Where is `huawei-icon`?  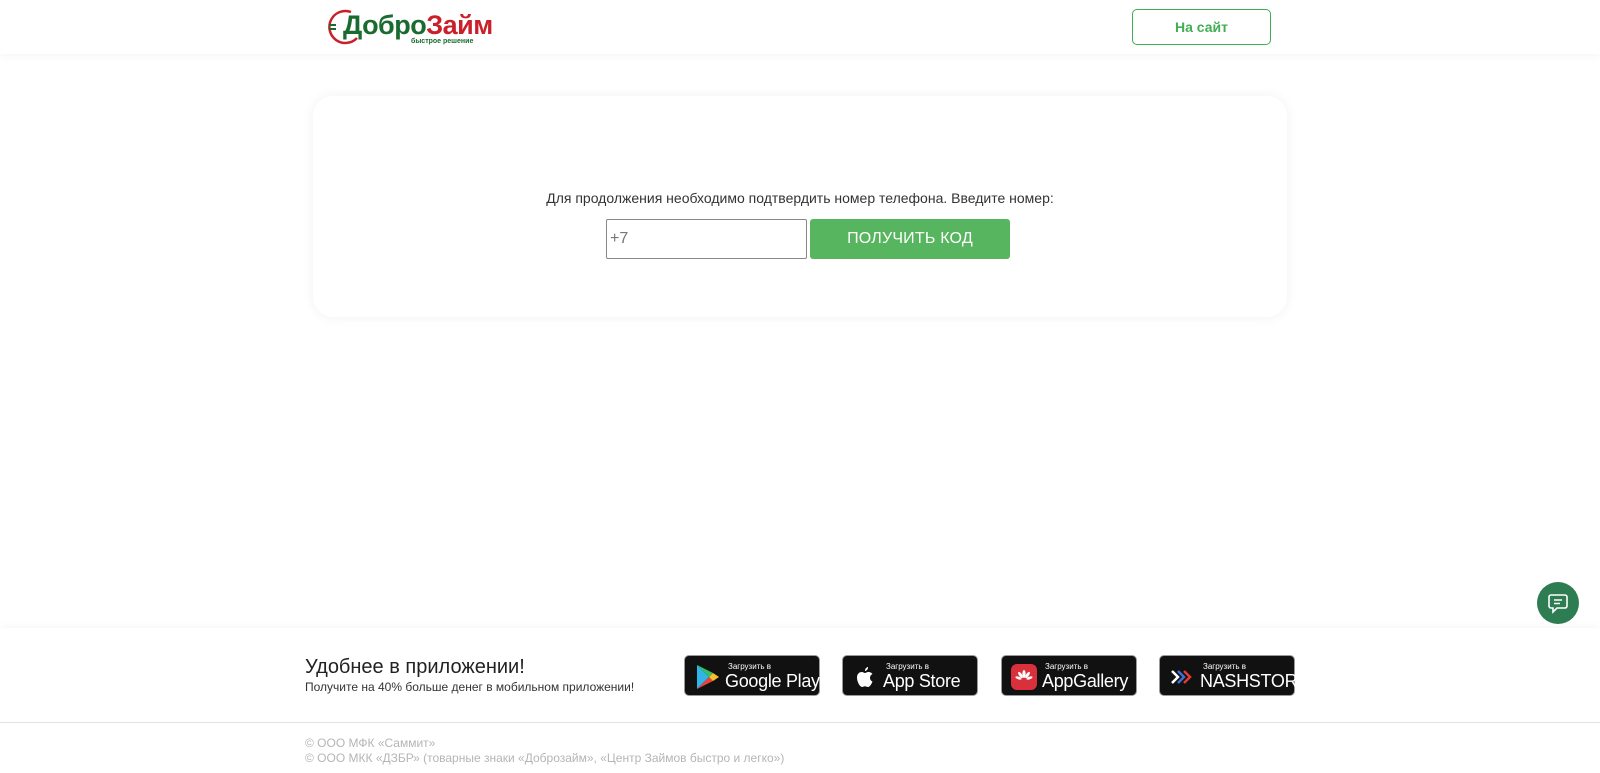
huawei-icon is located at coordinates (1024, 677).